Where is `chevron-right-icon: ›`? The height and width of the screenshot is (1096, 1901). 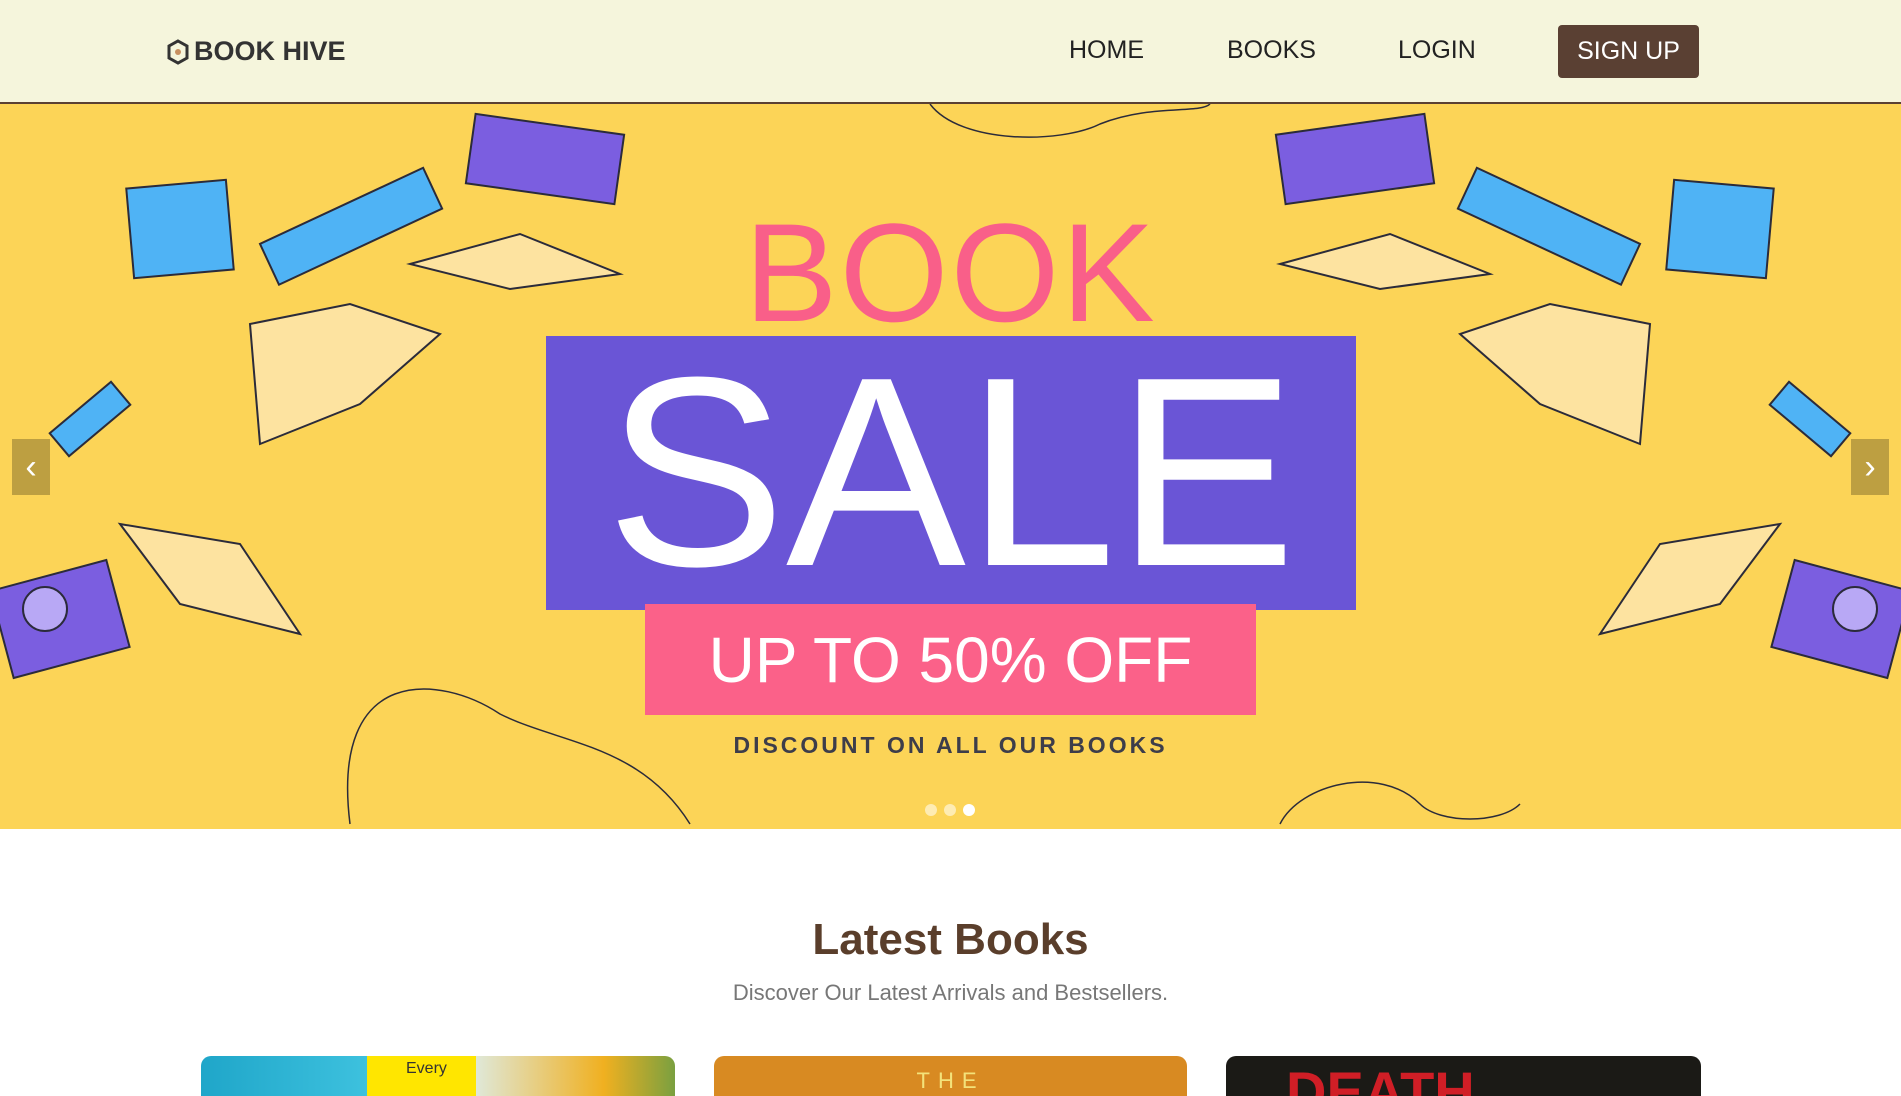
chevron-right-icon: › is located at coordinates (1870, 466).